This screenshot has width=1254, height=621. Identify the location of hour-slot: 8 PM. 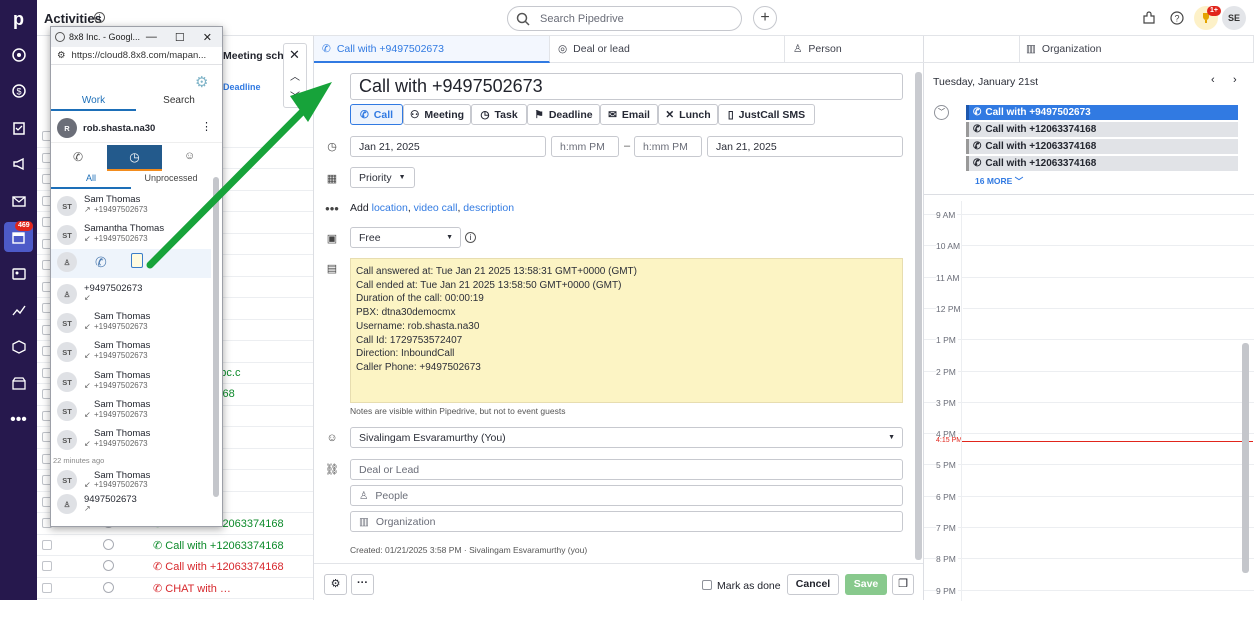
(1089, 571).